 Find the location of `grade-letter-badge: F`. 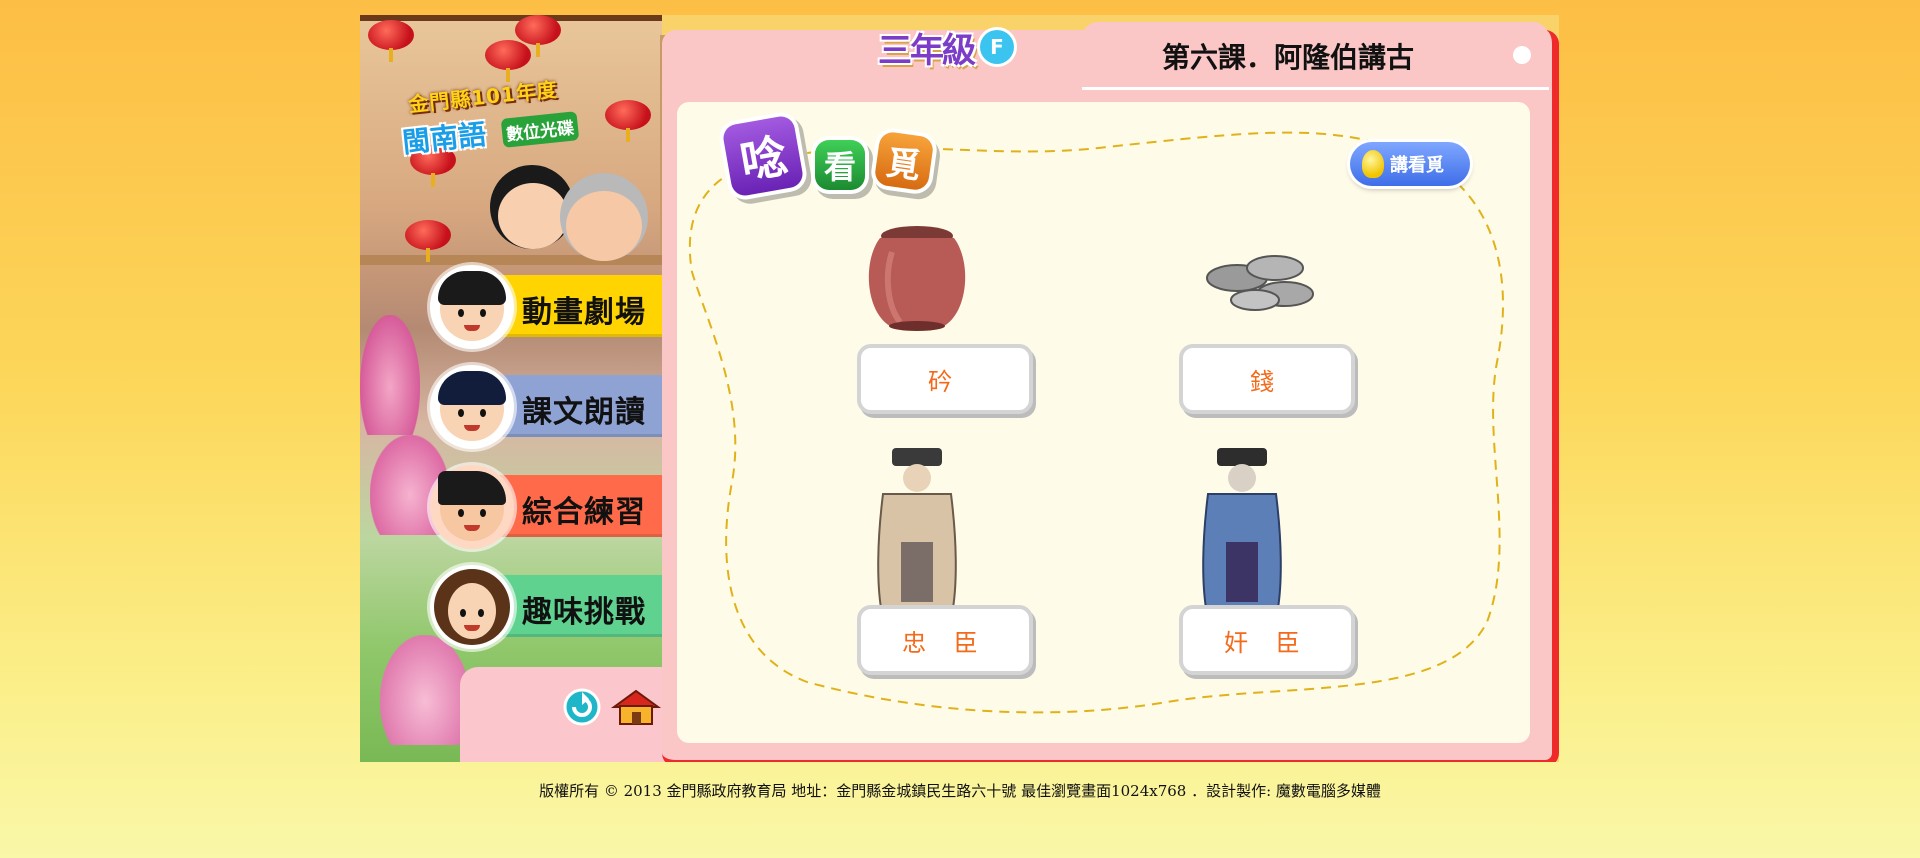

grade-letter-badge: F is located at coordinates (997, 47).